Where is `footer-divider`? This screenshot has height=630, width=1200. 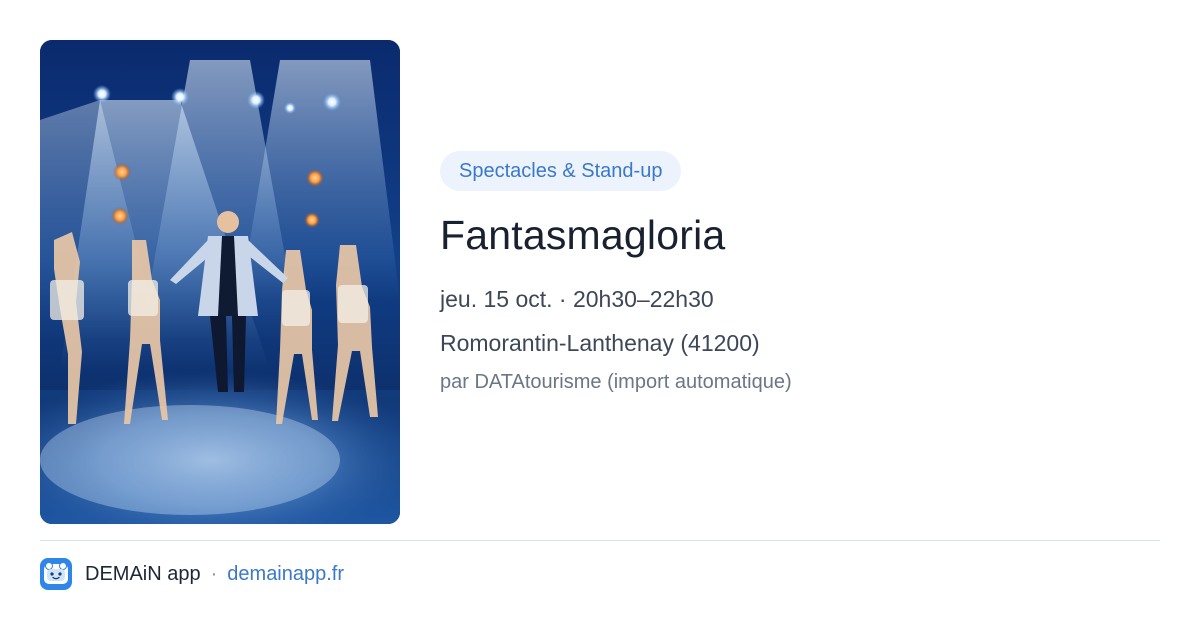
footer-divider is located at coordinates (600, 540).